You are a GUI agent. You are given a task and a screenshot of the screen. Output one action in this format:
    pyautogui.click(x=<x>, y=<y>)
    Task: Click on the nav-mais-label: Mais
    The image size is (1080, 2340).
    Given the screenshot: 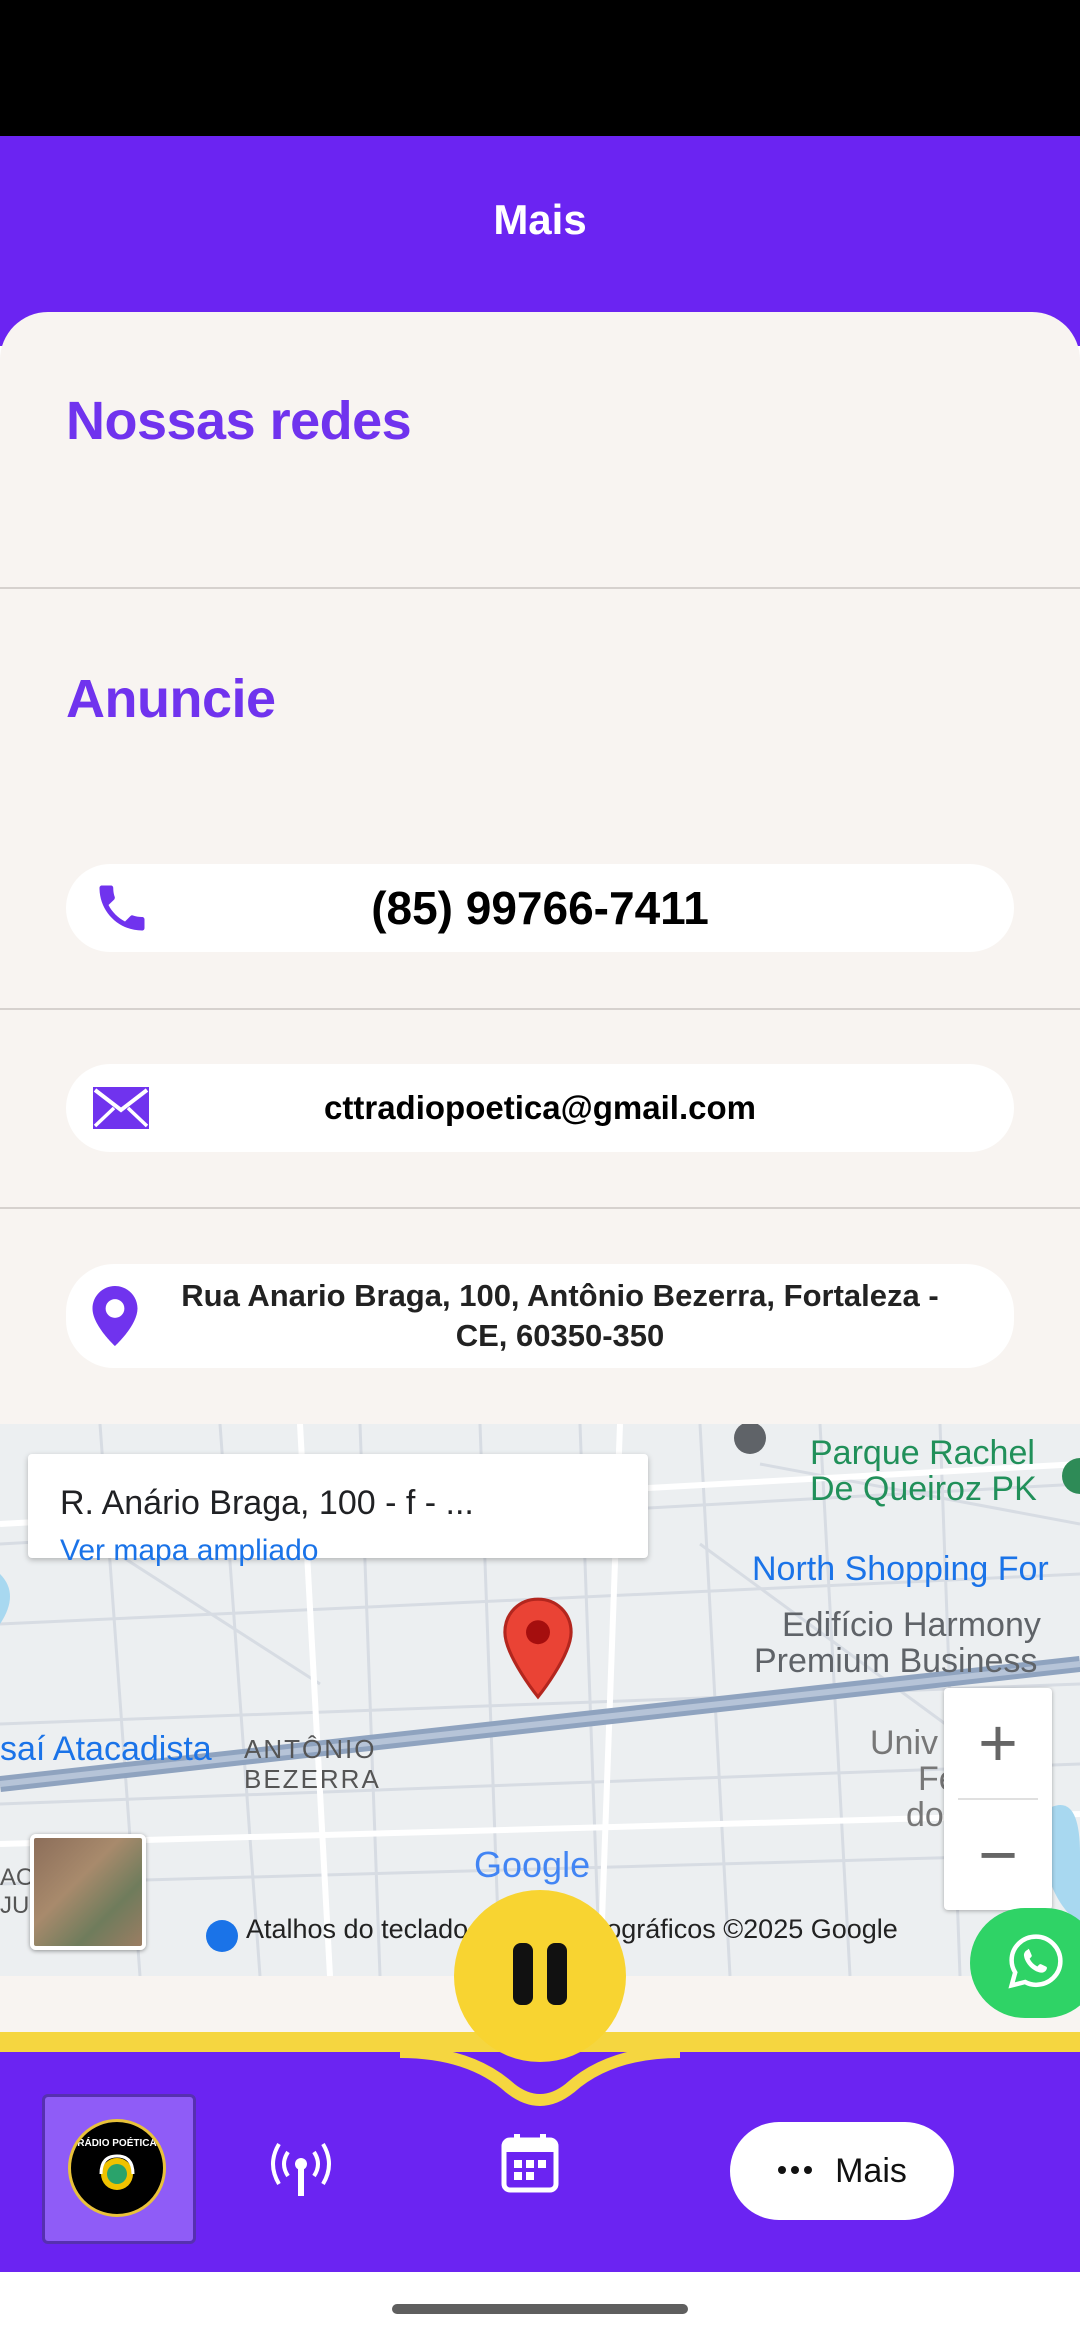 What is the action you would take?
    pyautogui.click(x=871, y=2170)
    